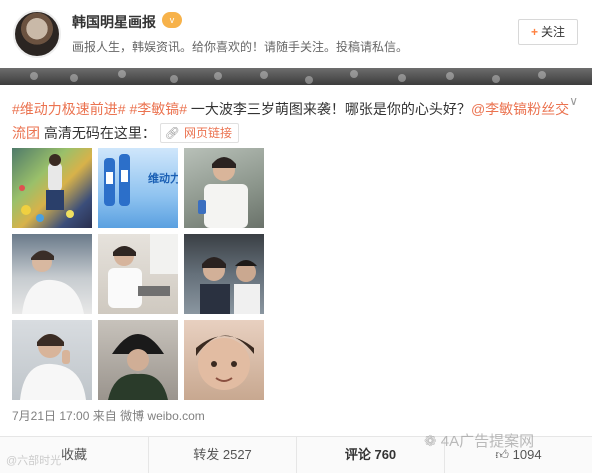 The height and width of the screenshot is (473, 592). What do you see at coordinates (172, 133) in the screenshot?
I see `link-icon: 🔗︎` at bounding box center [172, 133].